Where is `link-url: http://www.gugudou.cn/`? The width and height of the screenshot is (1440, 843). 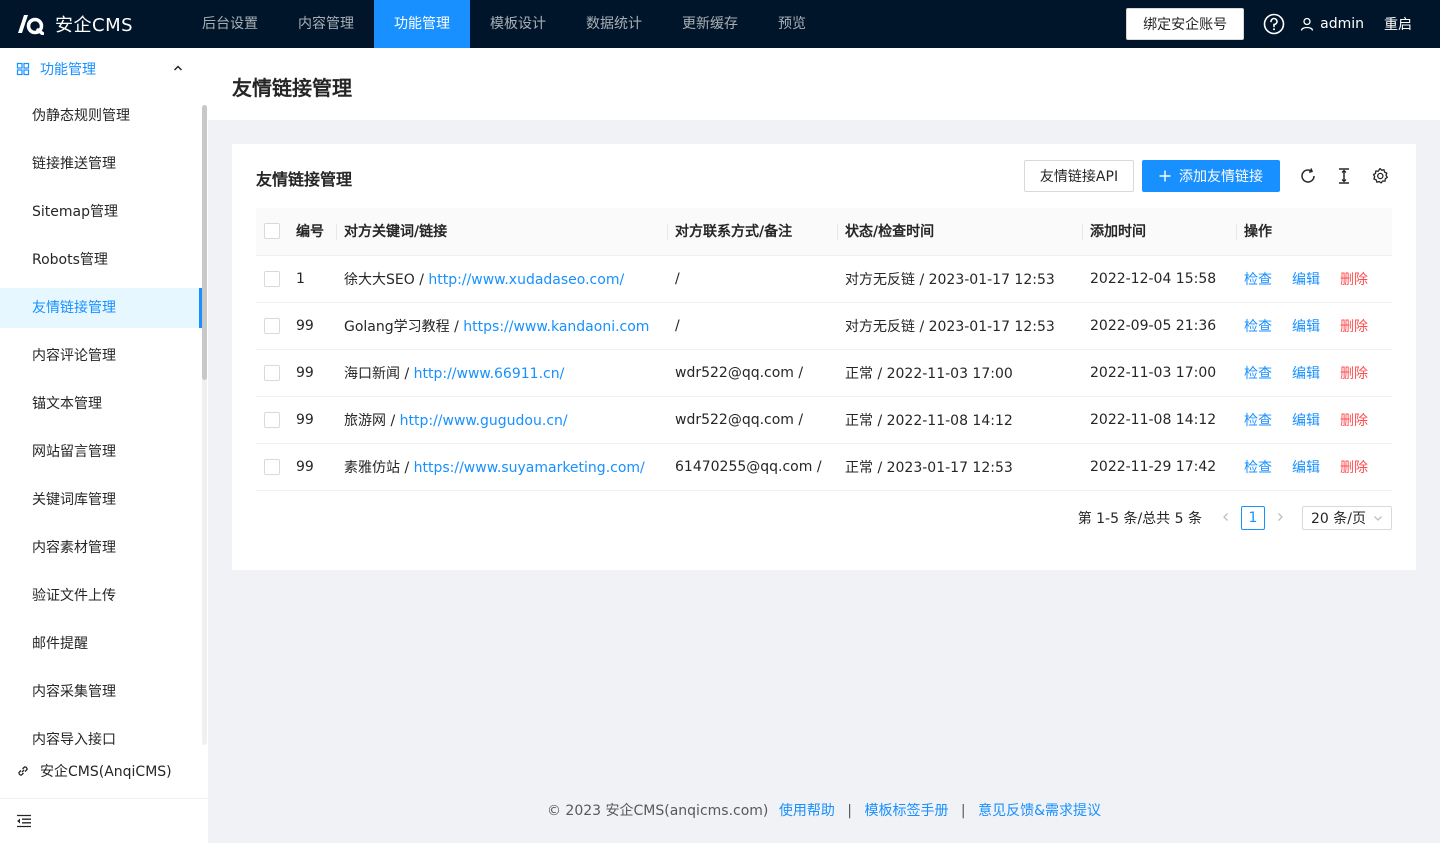
link-url: http://www.gugudou.cn/ is located at coordinates (484, 421).